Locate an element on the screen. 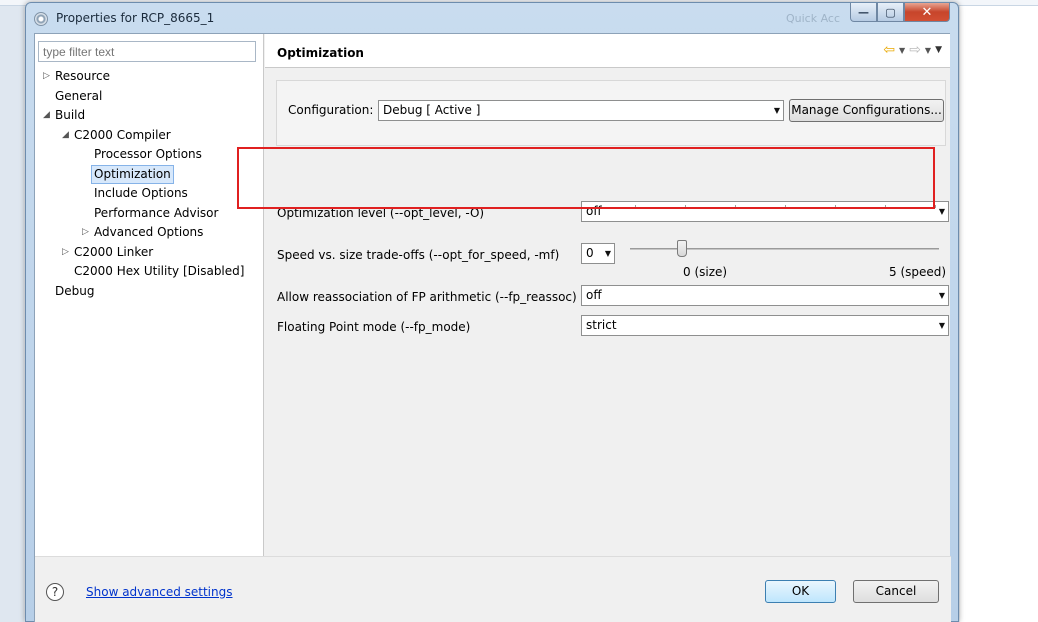 Image resolution: width=1038 pixels, height=622 pixels. slider-thumb is located at coordinates (682, 248).